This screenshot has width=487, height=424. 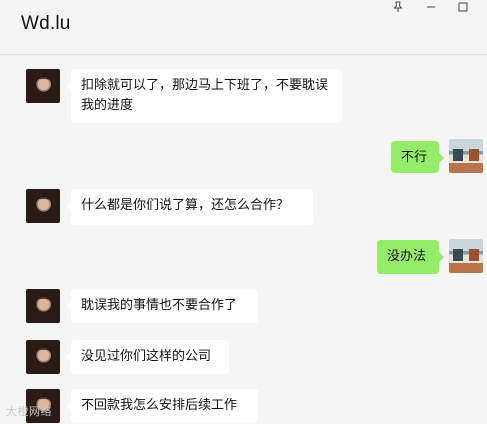 What do you see at coordinates (463, 7) in the screenshot?
I see `maximize-icon` at bounding box center [463, 7].